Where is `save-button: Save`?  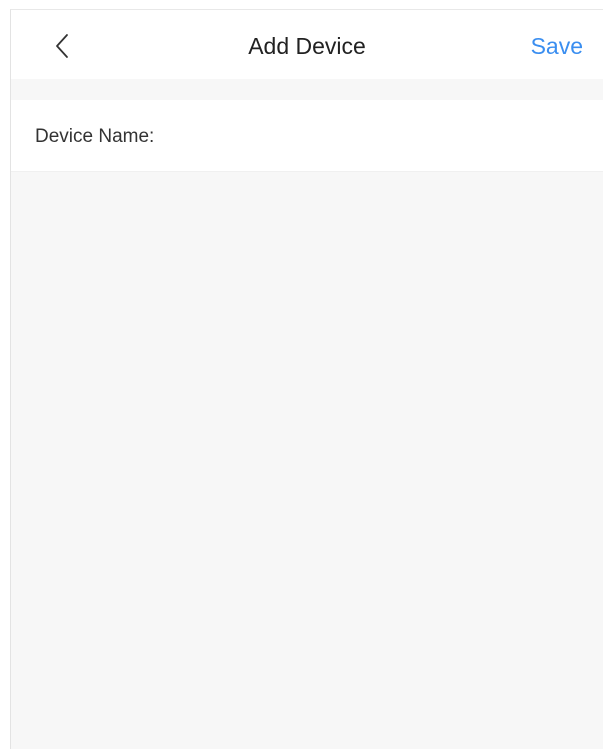
save-button: Save is located at coordinates (557, 46).